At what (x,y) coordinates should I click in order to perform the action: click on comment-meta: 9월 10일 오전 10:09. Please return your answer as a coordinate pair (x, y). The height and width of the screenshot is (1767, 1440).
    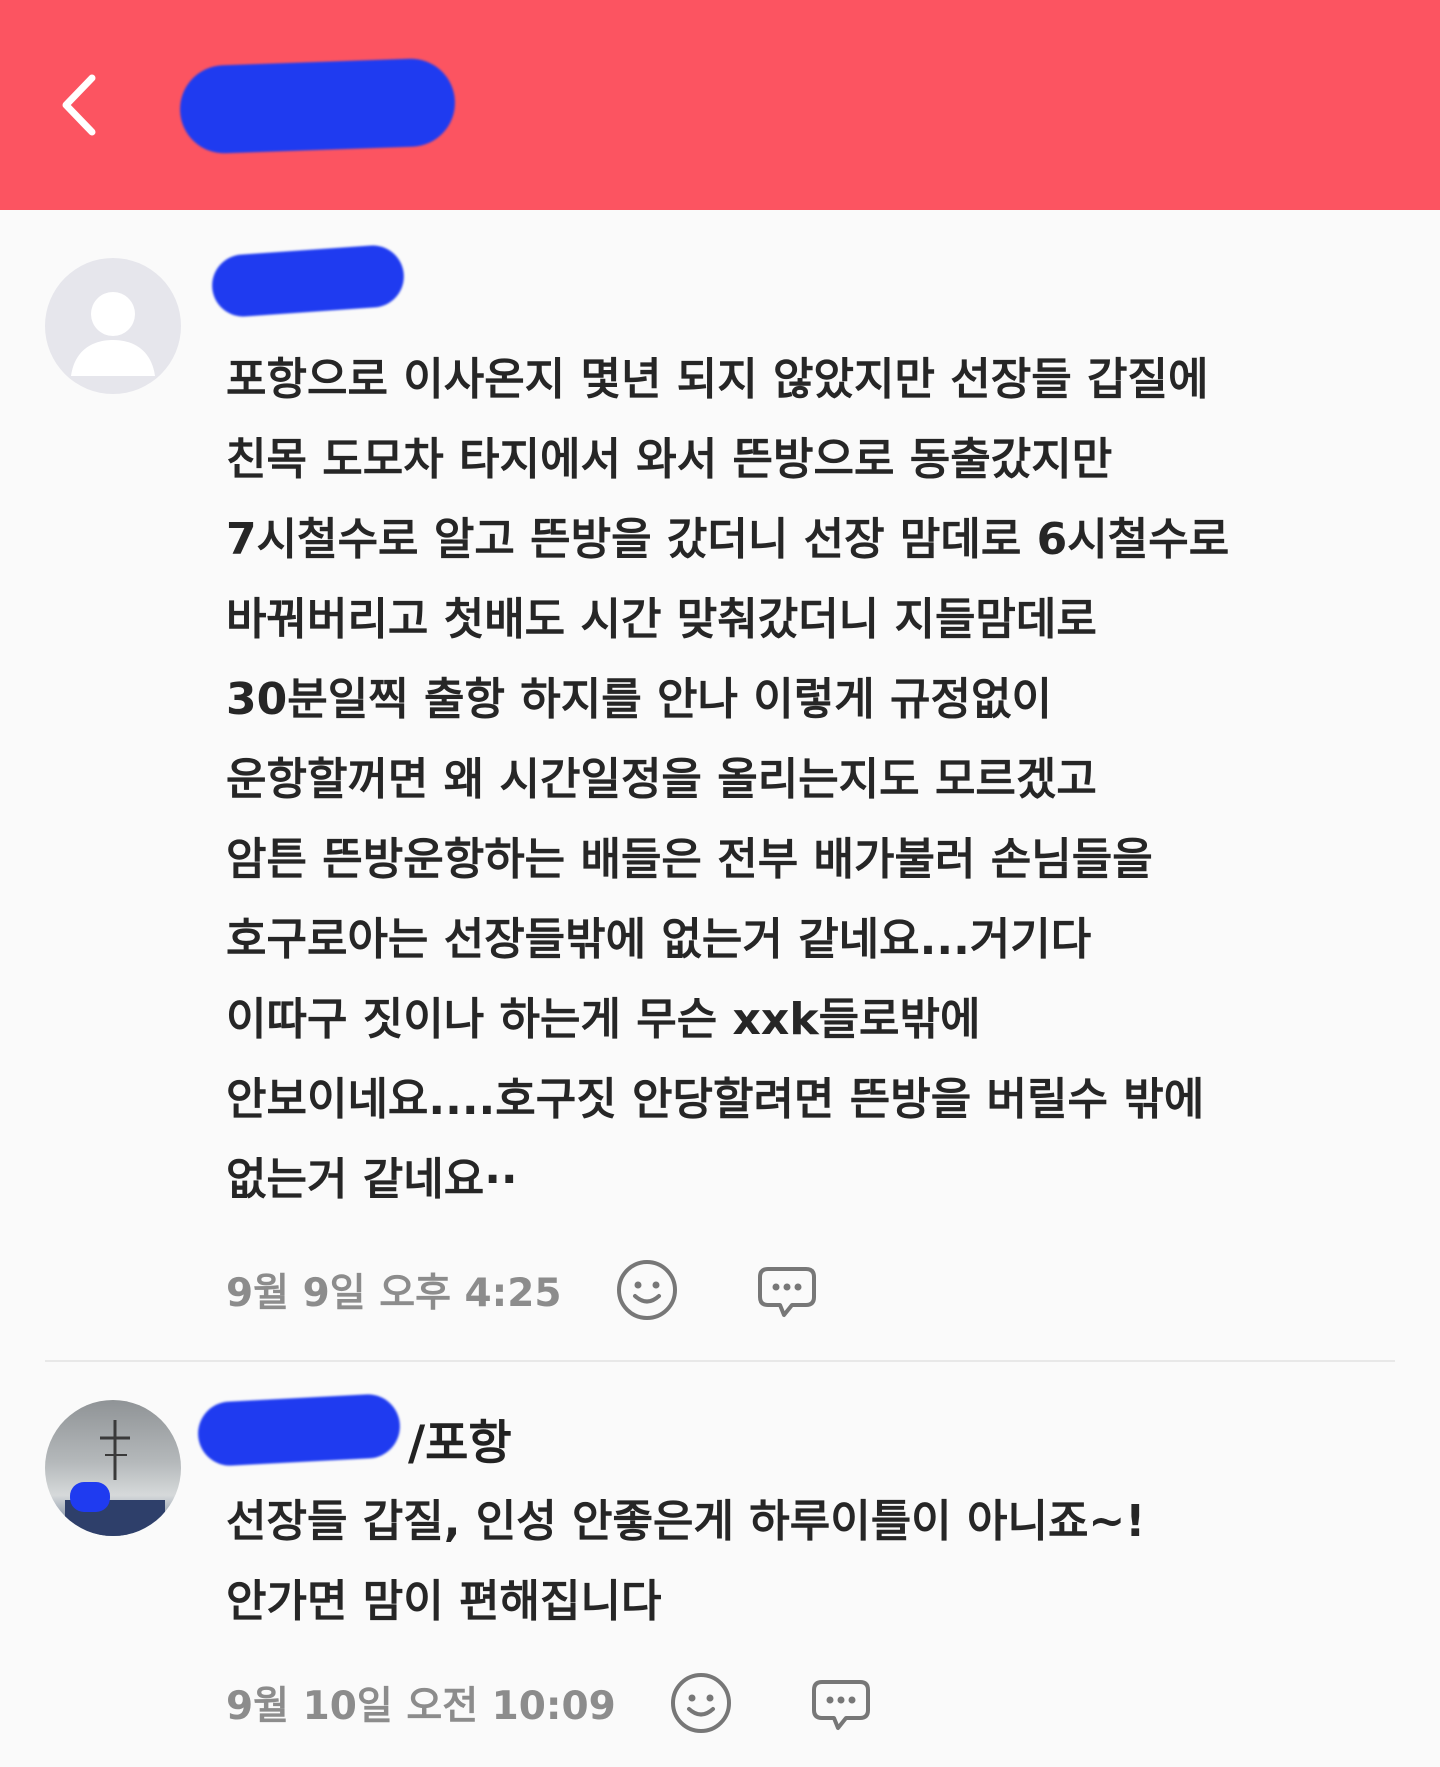
    Looking at the image, I should click on (550, 1703).